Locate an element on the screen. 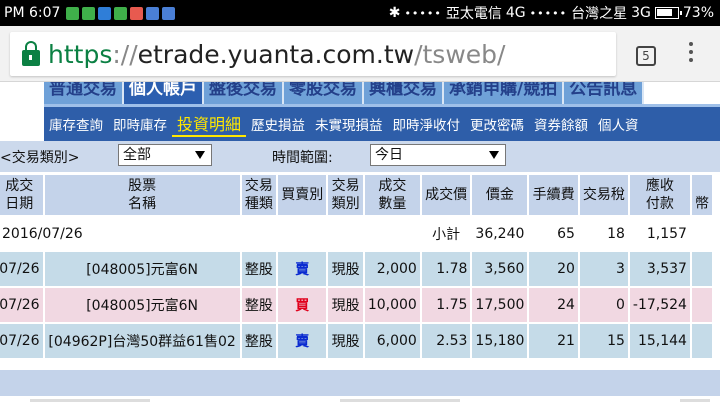 The image size is (720, 405). network-type-2: 3G is located at coordinates (641, 13).